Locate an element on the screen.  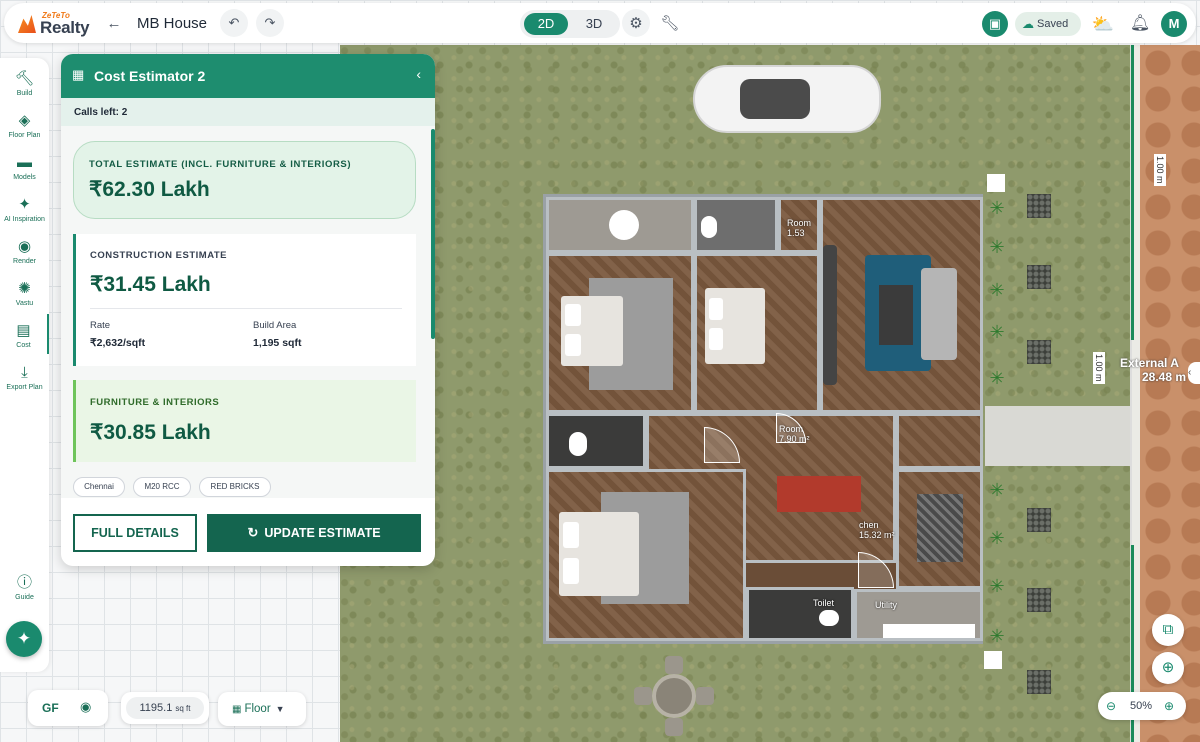
undo-button: ↶ is located at coordinates (234, 23).